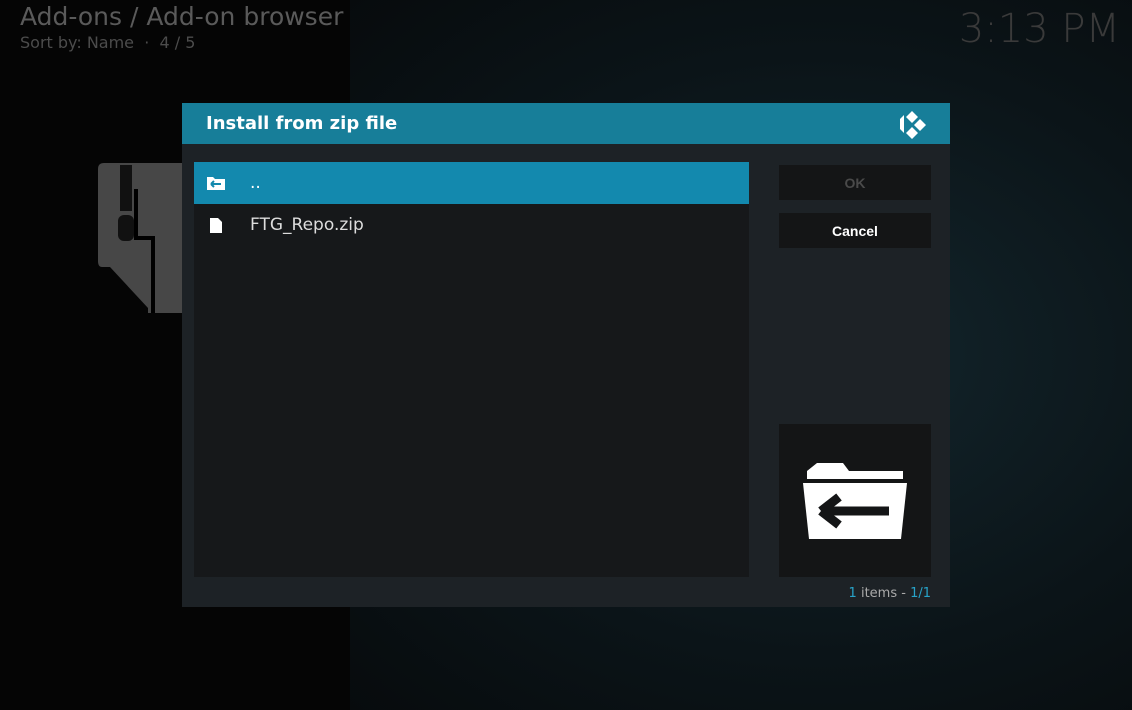 This screenshot has height=710, width=1132. I want to click on preview-thumbnail, so click(855, 500).